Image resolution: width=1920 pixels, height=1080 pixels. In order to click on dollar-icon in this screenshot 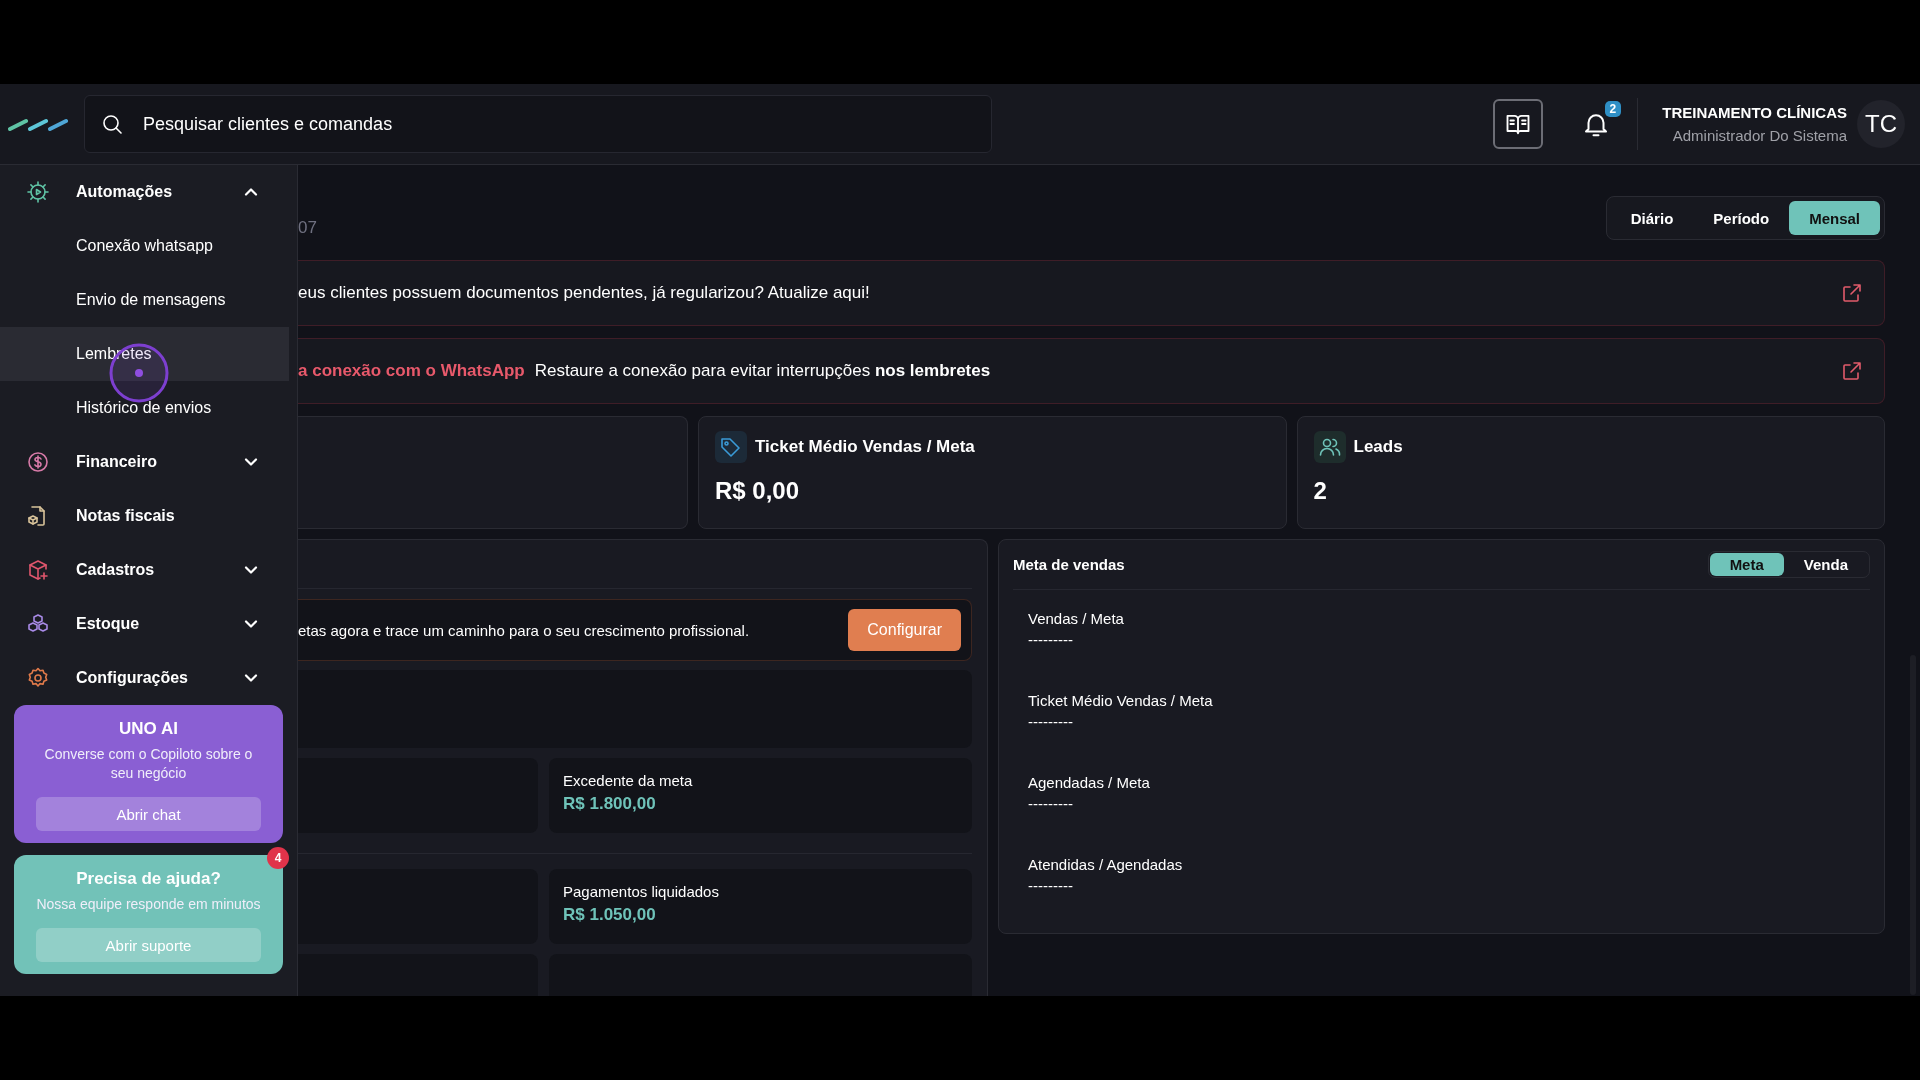, I will do `click(38, 462)`.